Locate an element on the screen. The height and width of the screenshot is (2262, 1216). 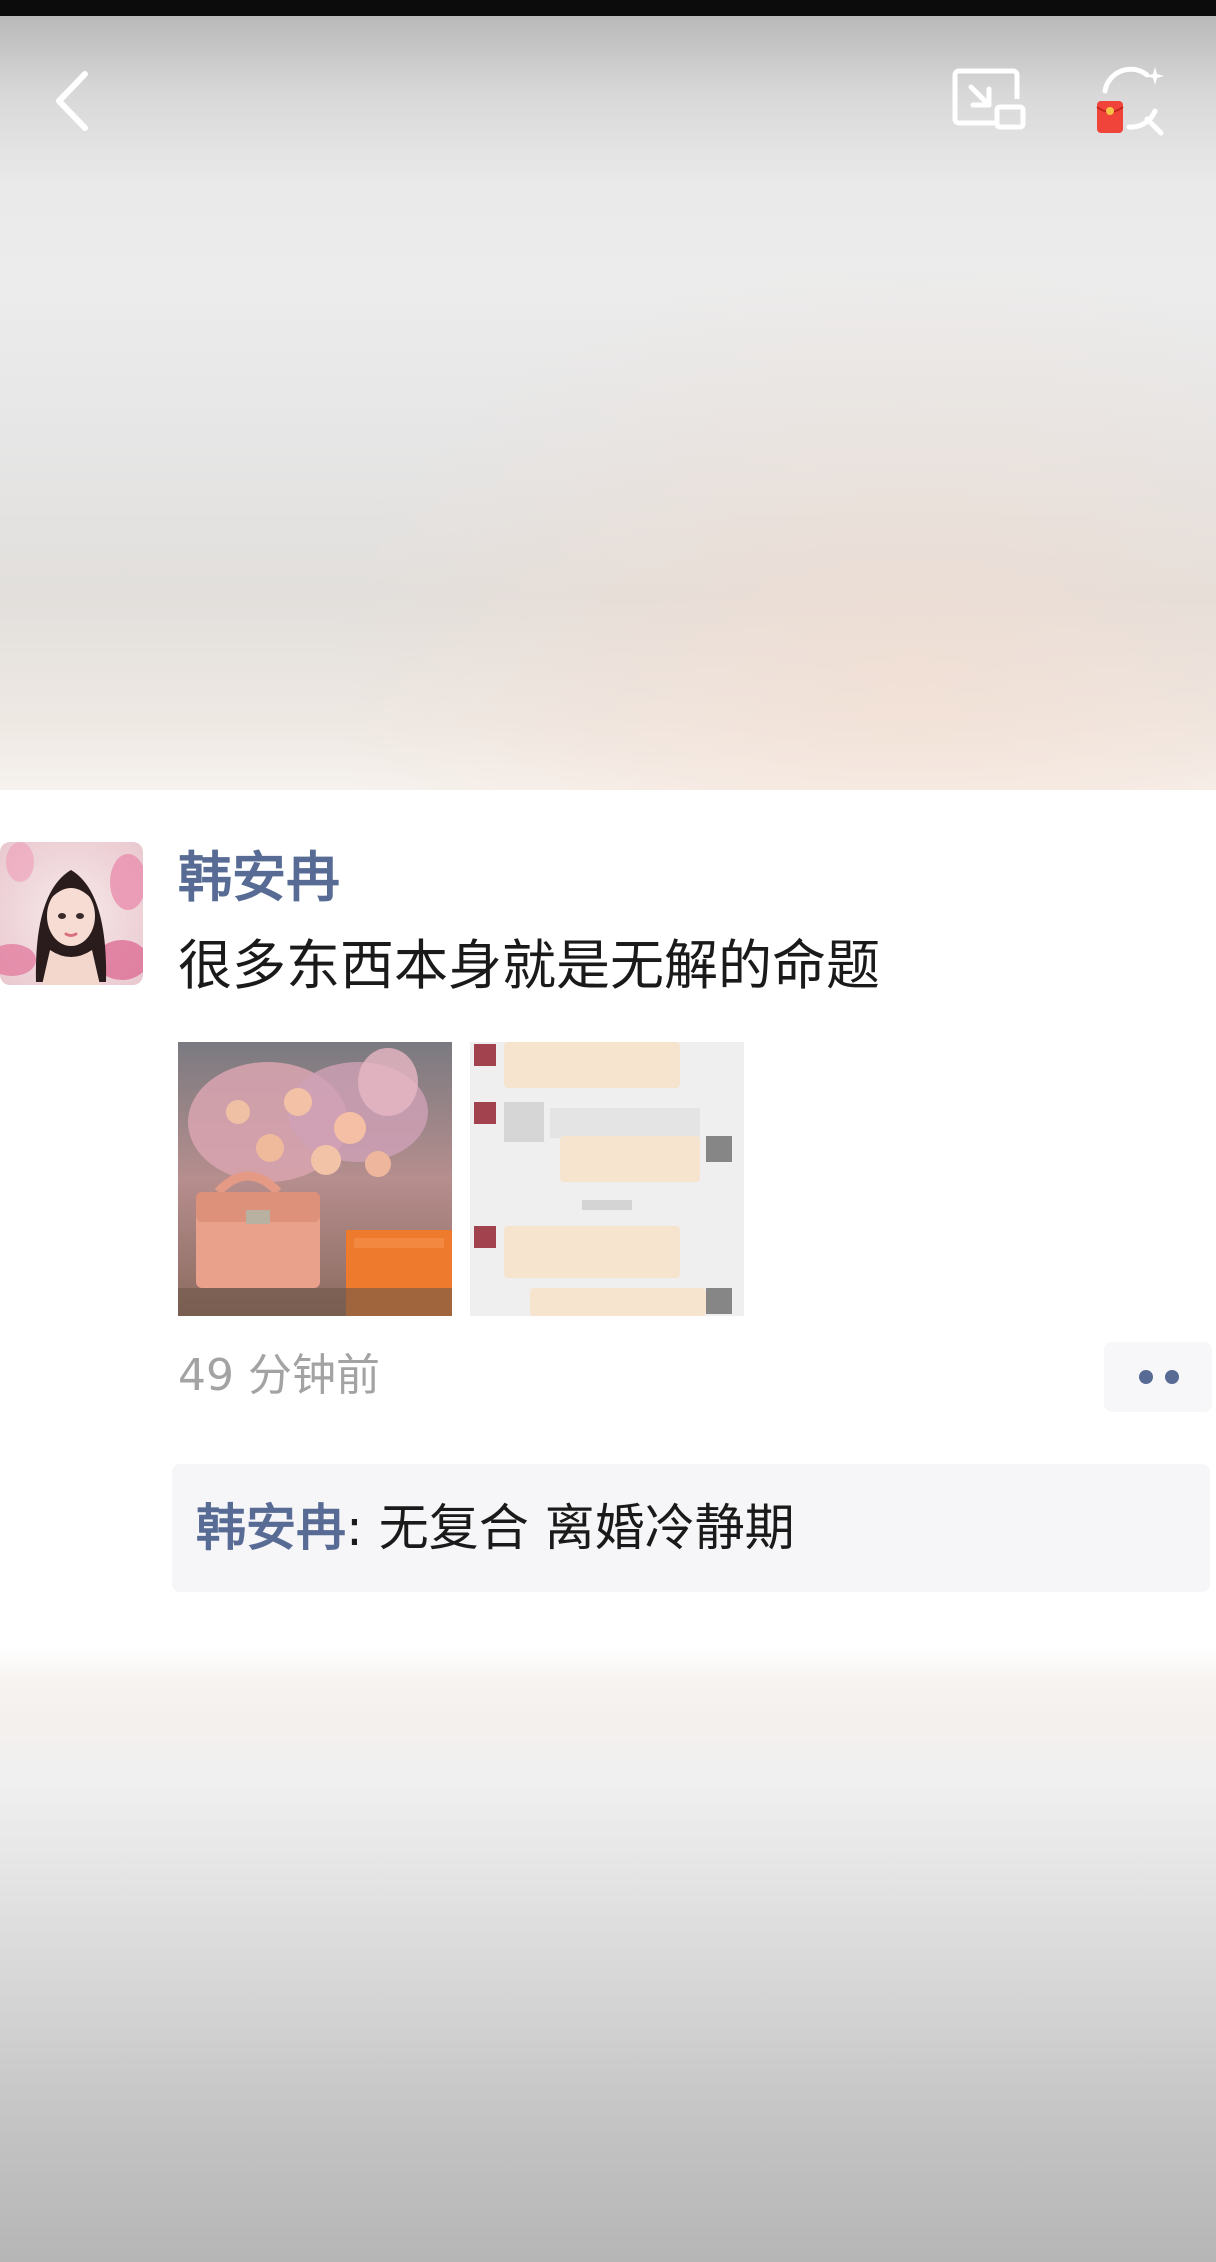
avatar is located at coordinates (71, 913).